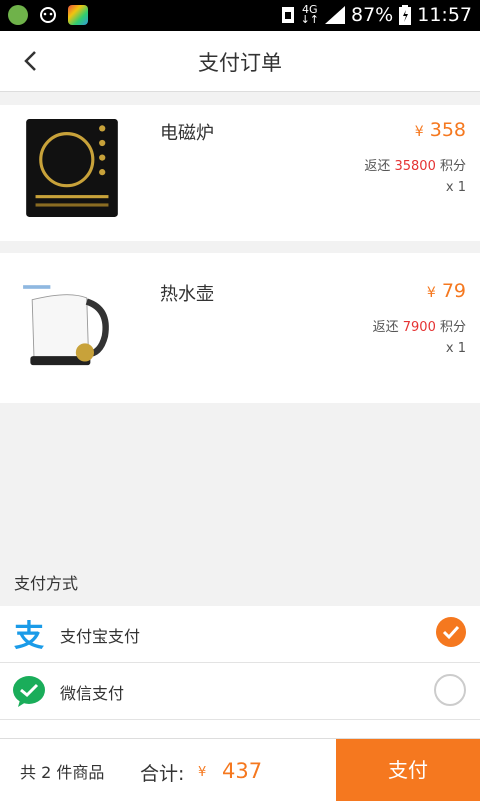  I want to click on alipay-icon: 支, so click(29, 635).